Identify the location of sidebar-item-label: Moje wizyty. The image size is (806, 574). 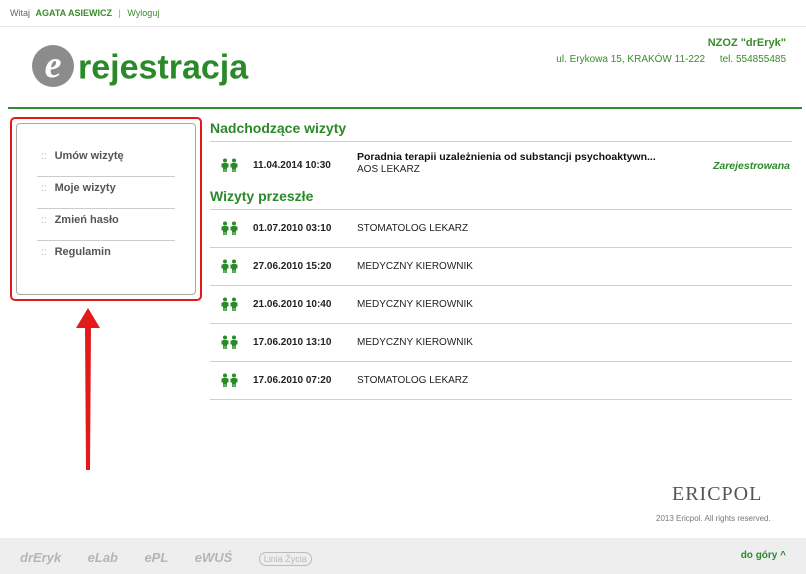
(85, 188).